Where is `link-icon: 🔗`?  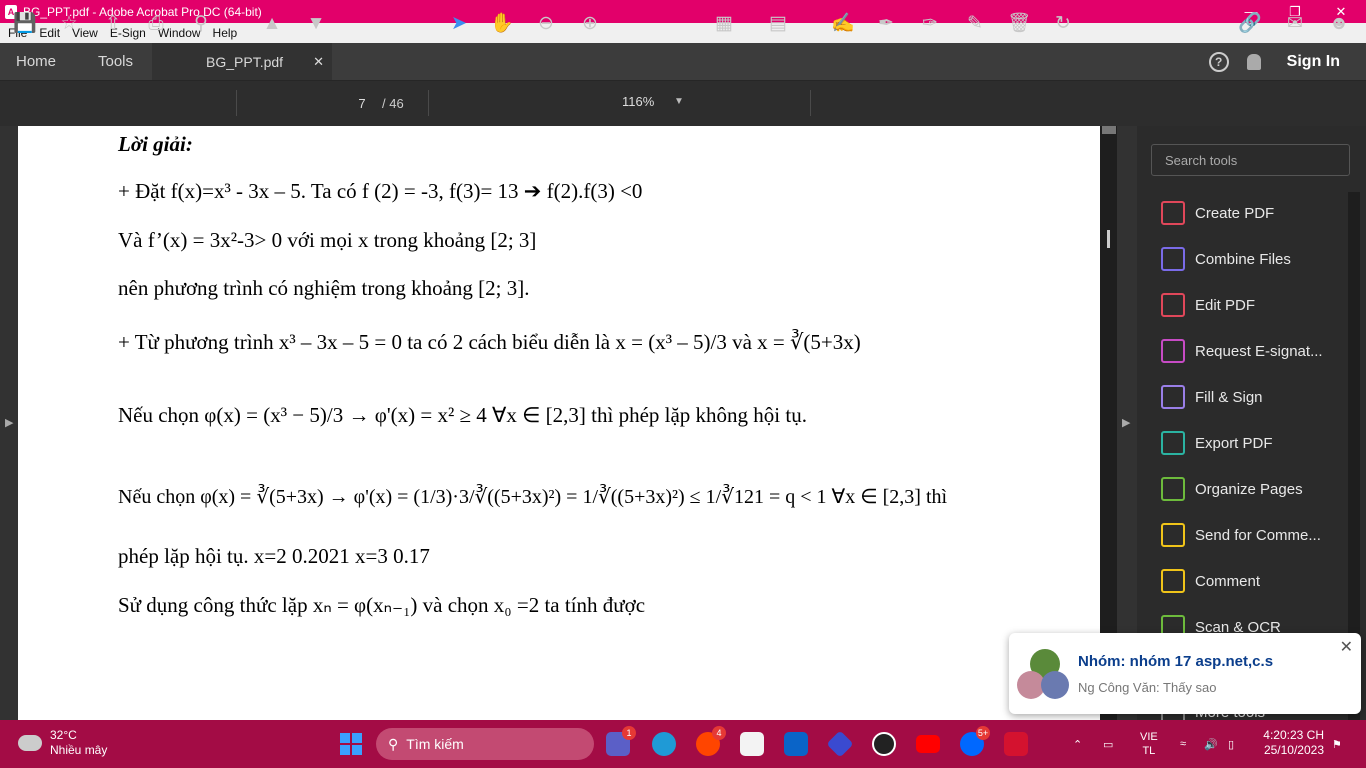
link-icon: 🔗 is located at coordinates (1250, 23).